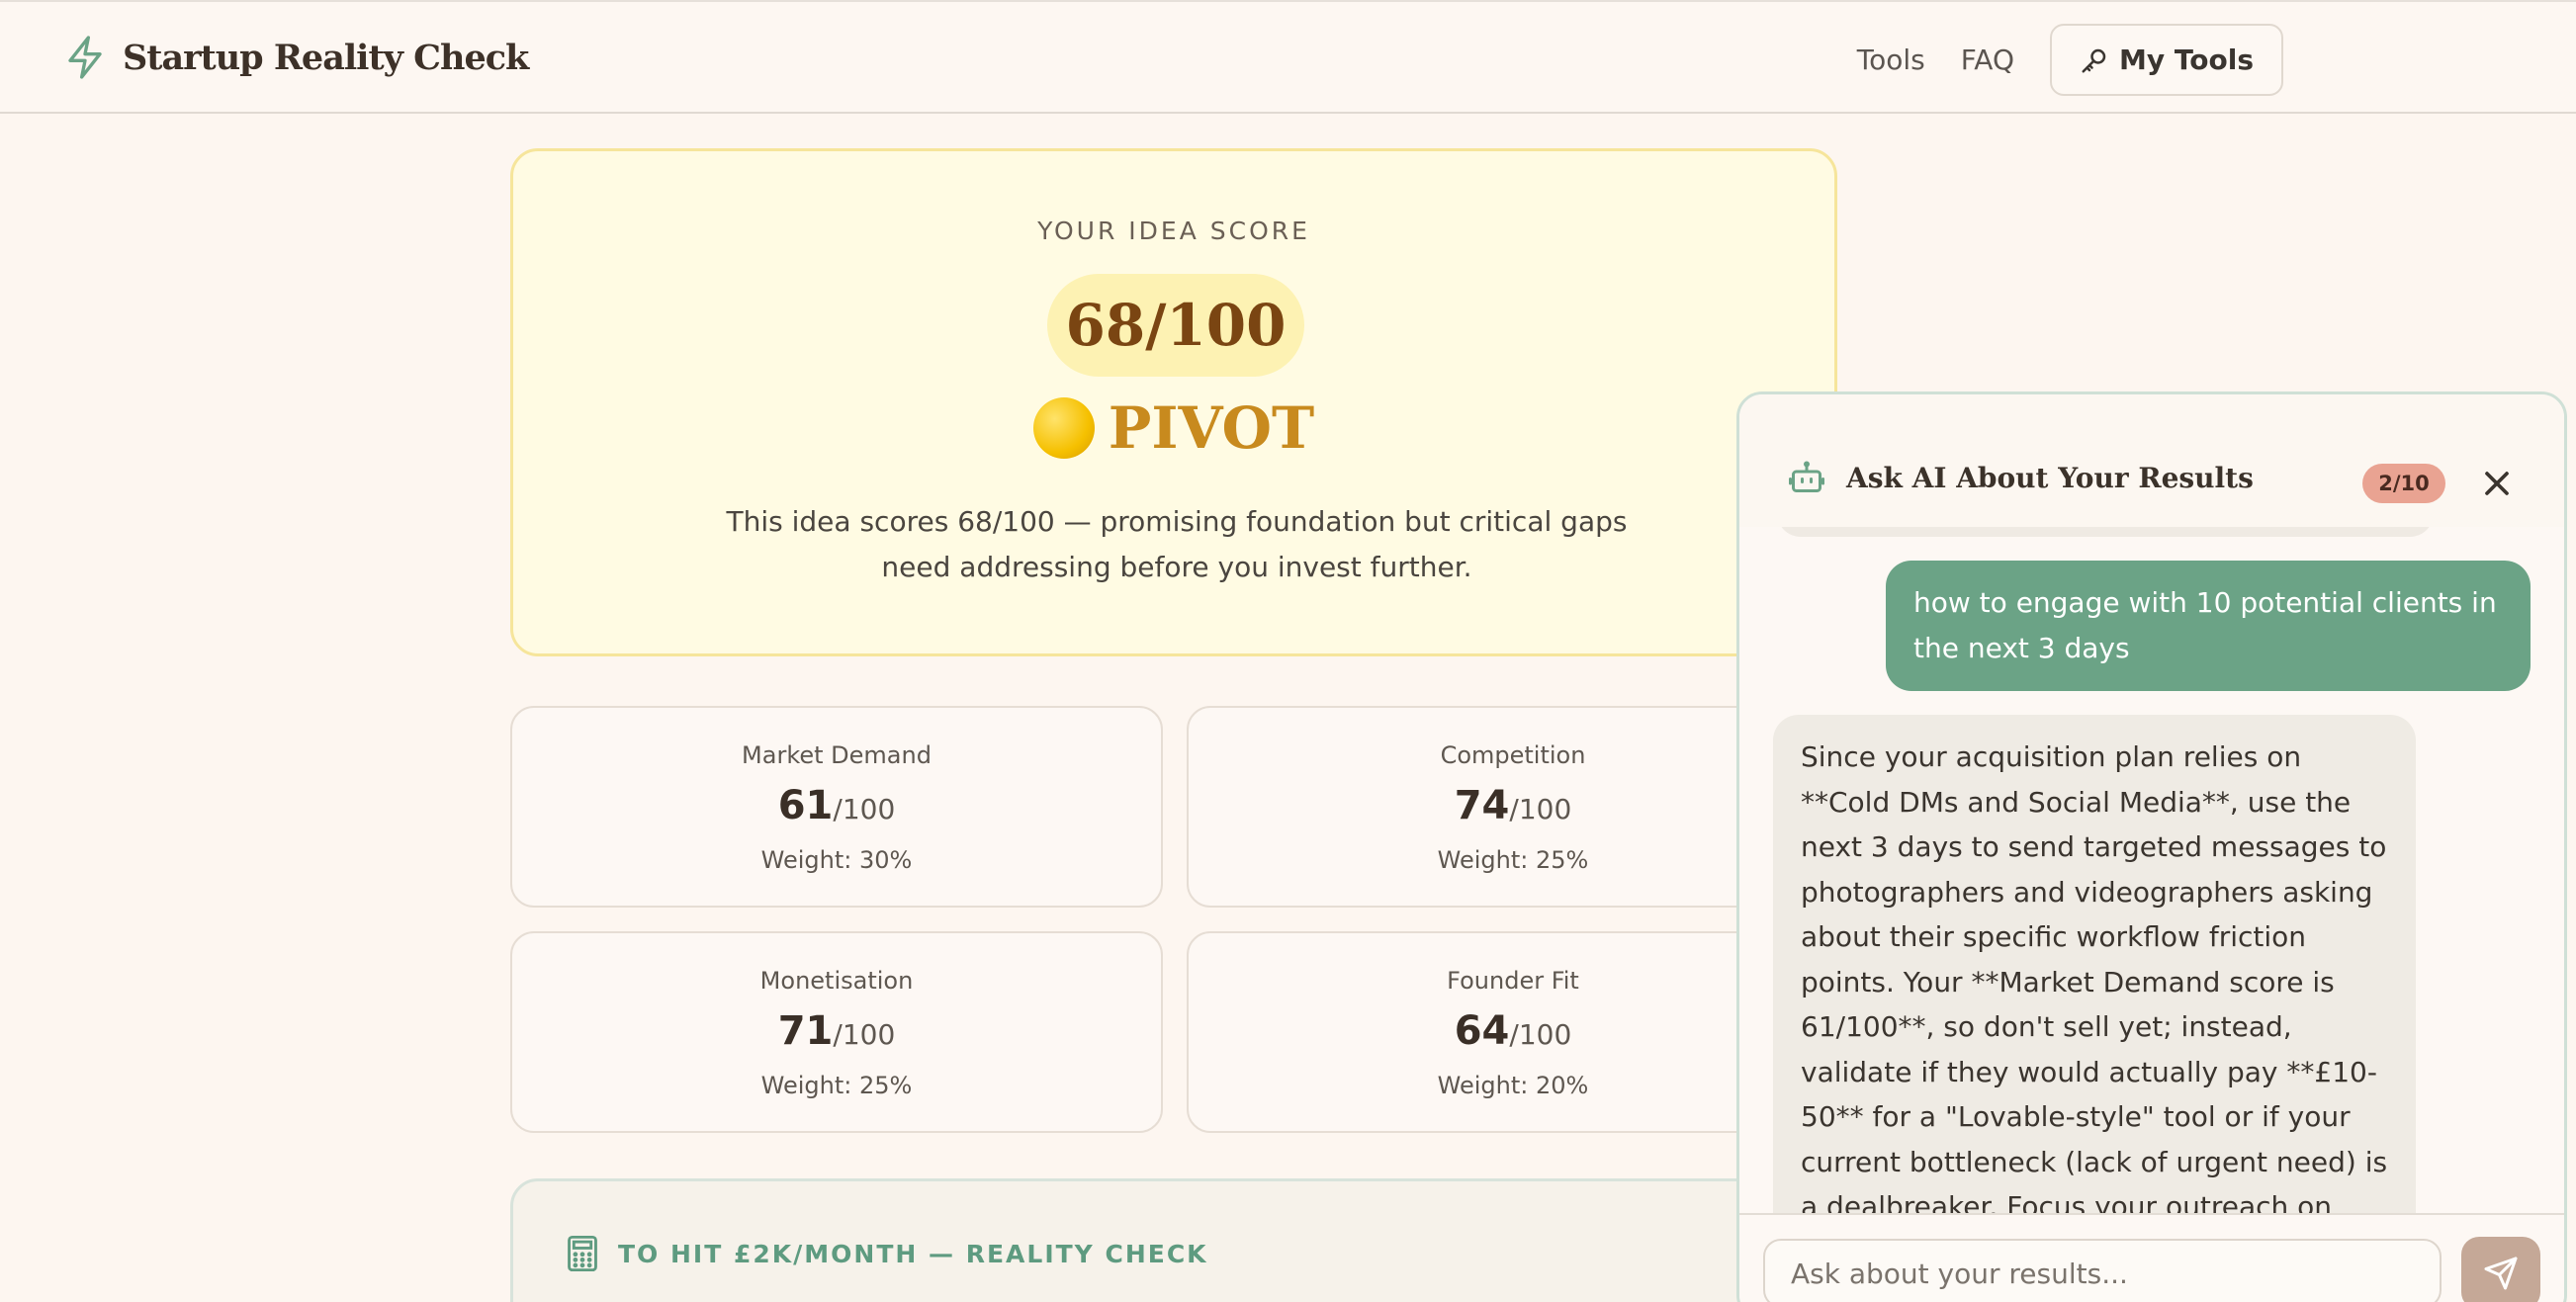 This screenshot has height=1302, width=2576. What do you see at coordinates (1891, 59) in the screenshot?
I see `nav-tools-link: Tools` at bounding box center [1891, 59].